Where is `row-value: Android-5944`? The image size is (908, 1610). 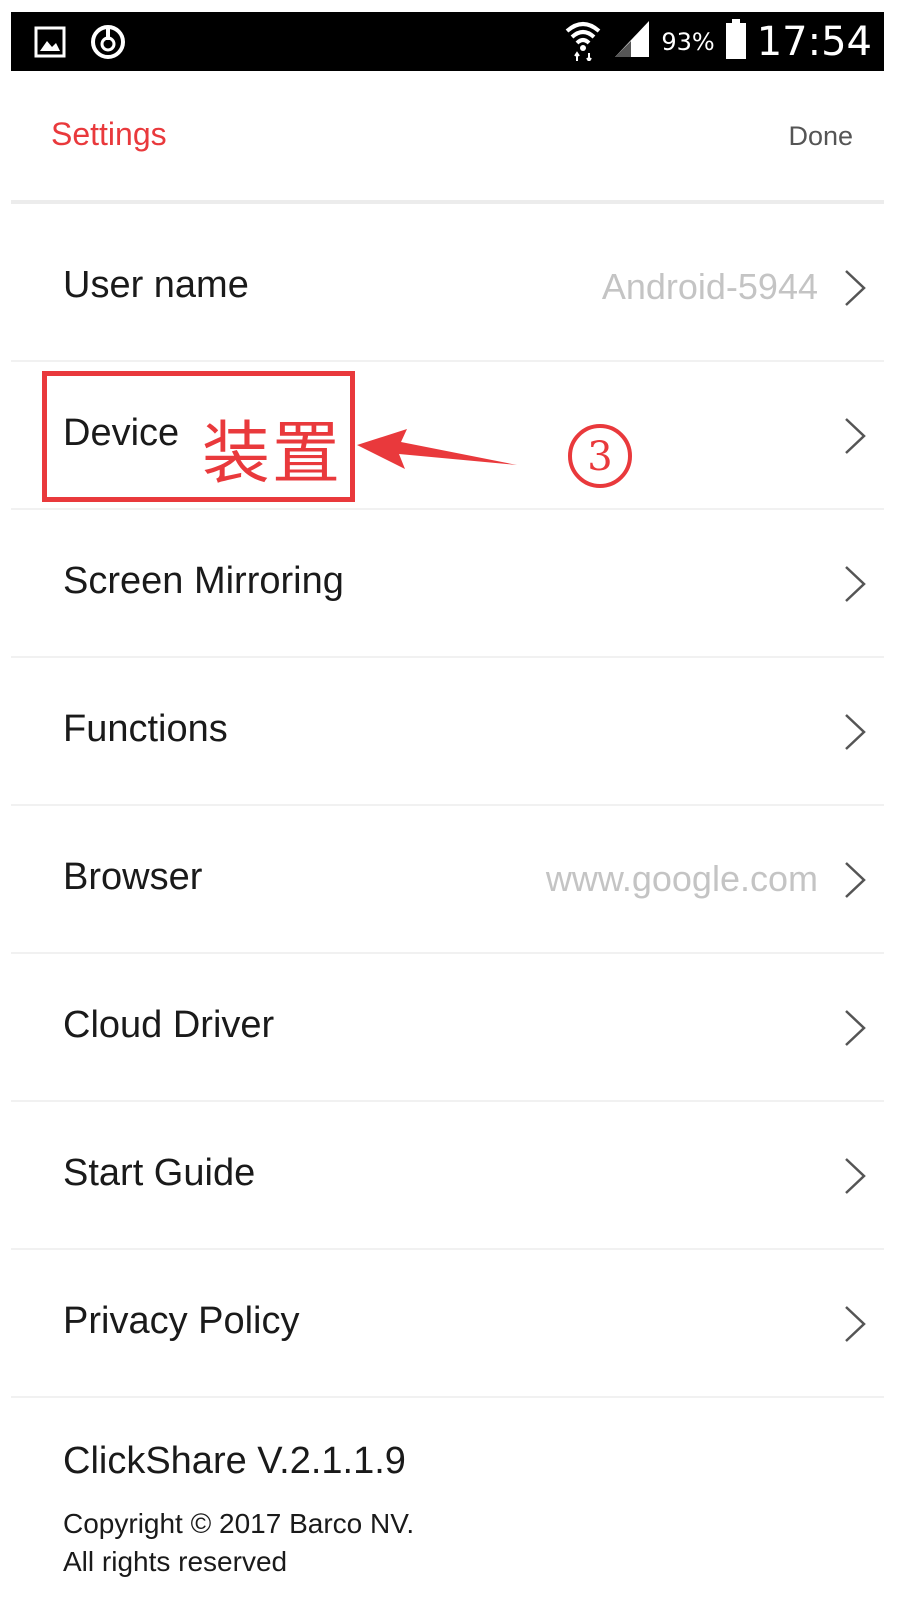 row-value: Android-5944 is located at coordinates (709, 286).